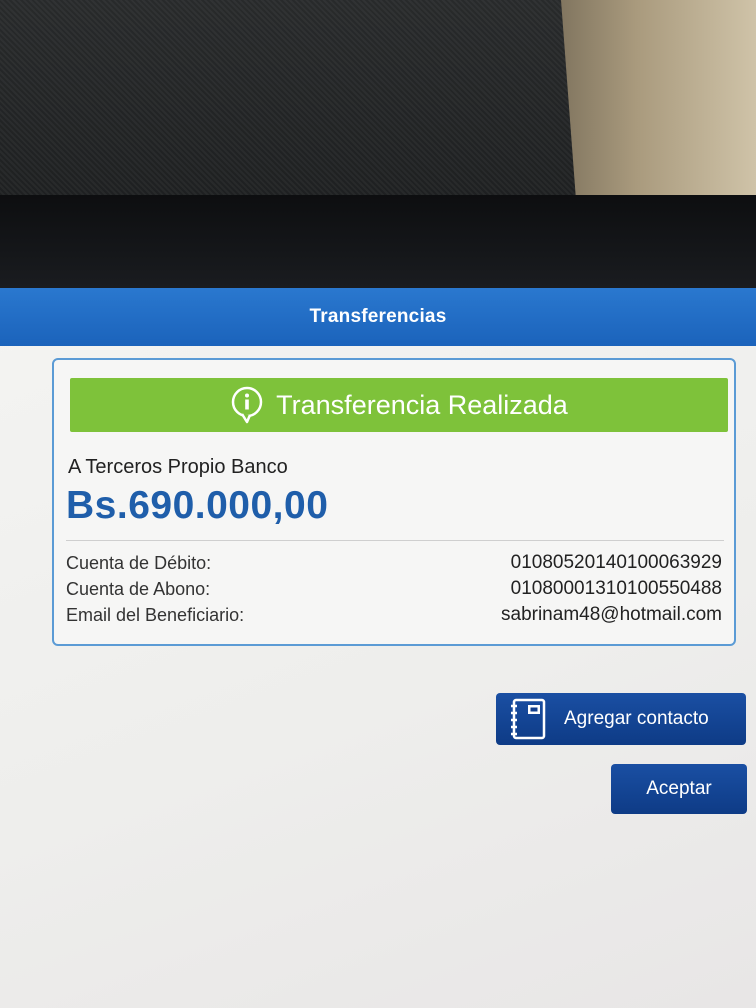 The image size is (756, 1008). What do you see at coordinates (394, 563) in the screenshot?
I see `detail-row-debit-account: Cuenta de Débito: 01080520140100063929` at bounding box center [394, 563].